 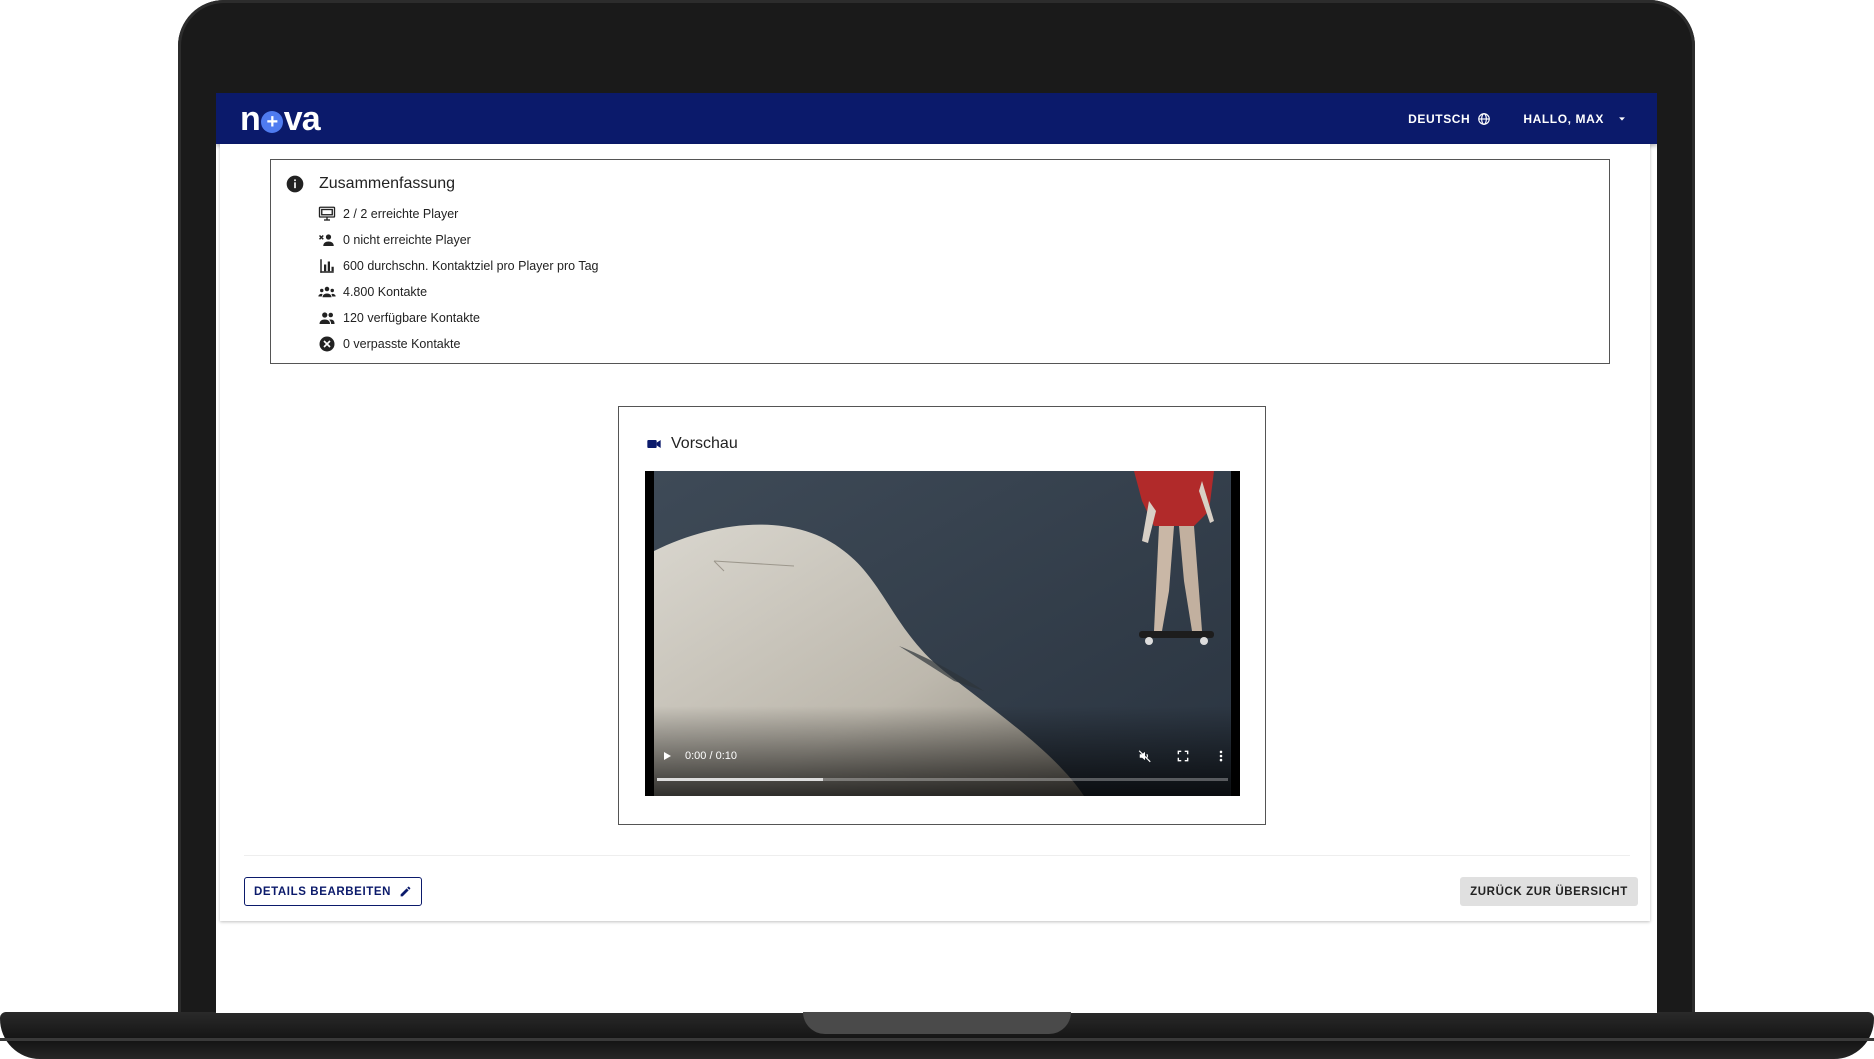 What do you see at coordinates (942, 756) in the screenshot?
I see `video-controls: 0:00 / 0:10` at bounding box center [942, 756].